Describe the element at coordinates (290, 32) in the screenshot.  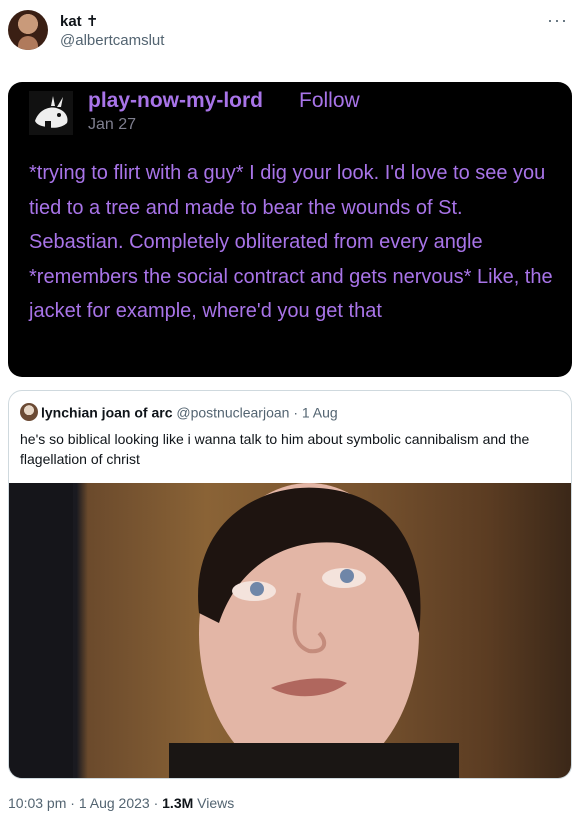
I see `tweet-header: kat ✝ @albertcamslut ···` at that location.